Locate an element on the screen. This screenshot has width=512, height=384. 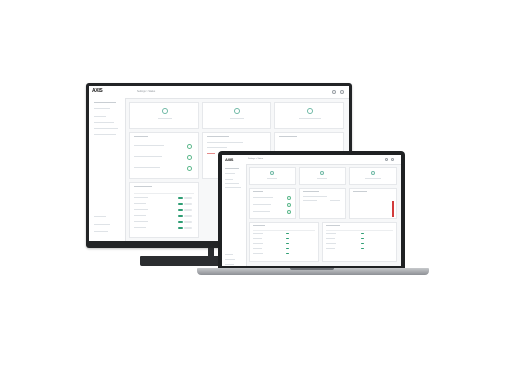
laptop-user-icon is located at coordinates (386, 159).